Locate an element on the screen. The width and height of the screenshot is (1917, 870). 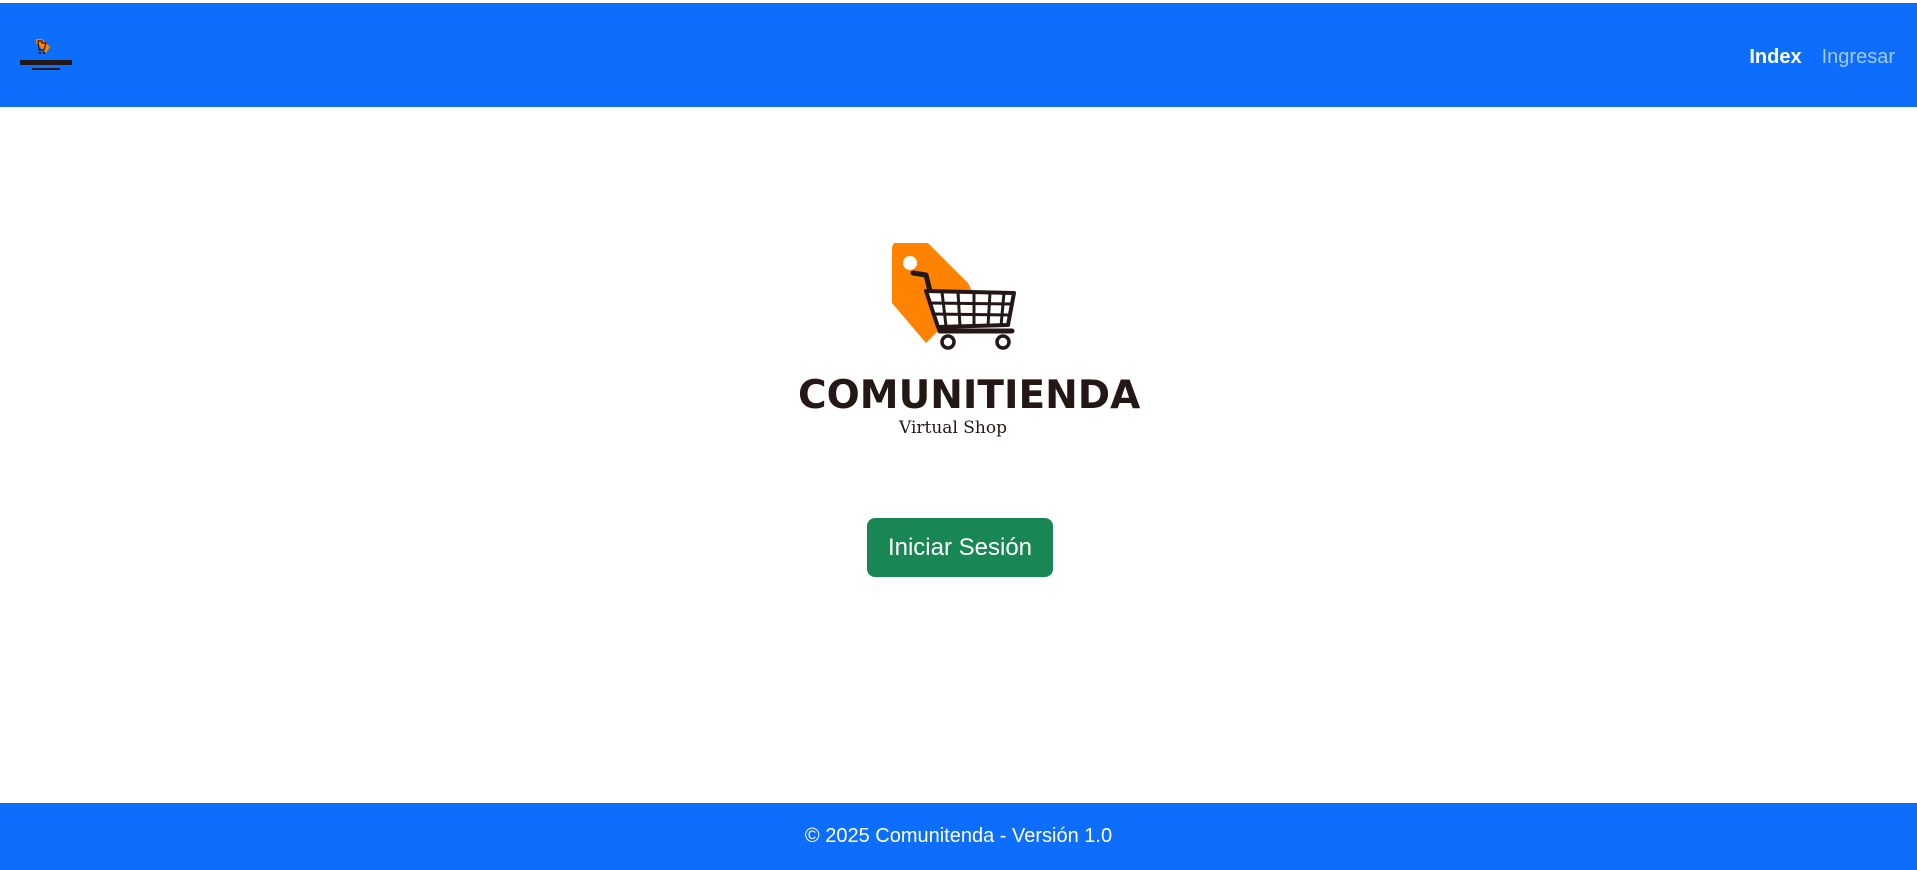
comunitienda-logo: COMUNITIENDA Virtual Shop is located at coordinates (969, 343).